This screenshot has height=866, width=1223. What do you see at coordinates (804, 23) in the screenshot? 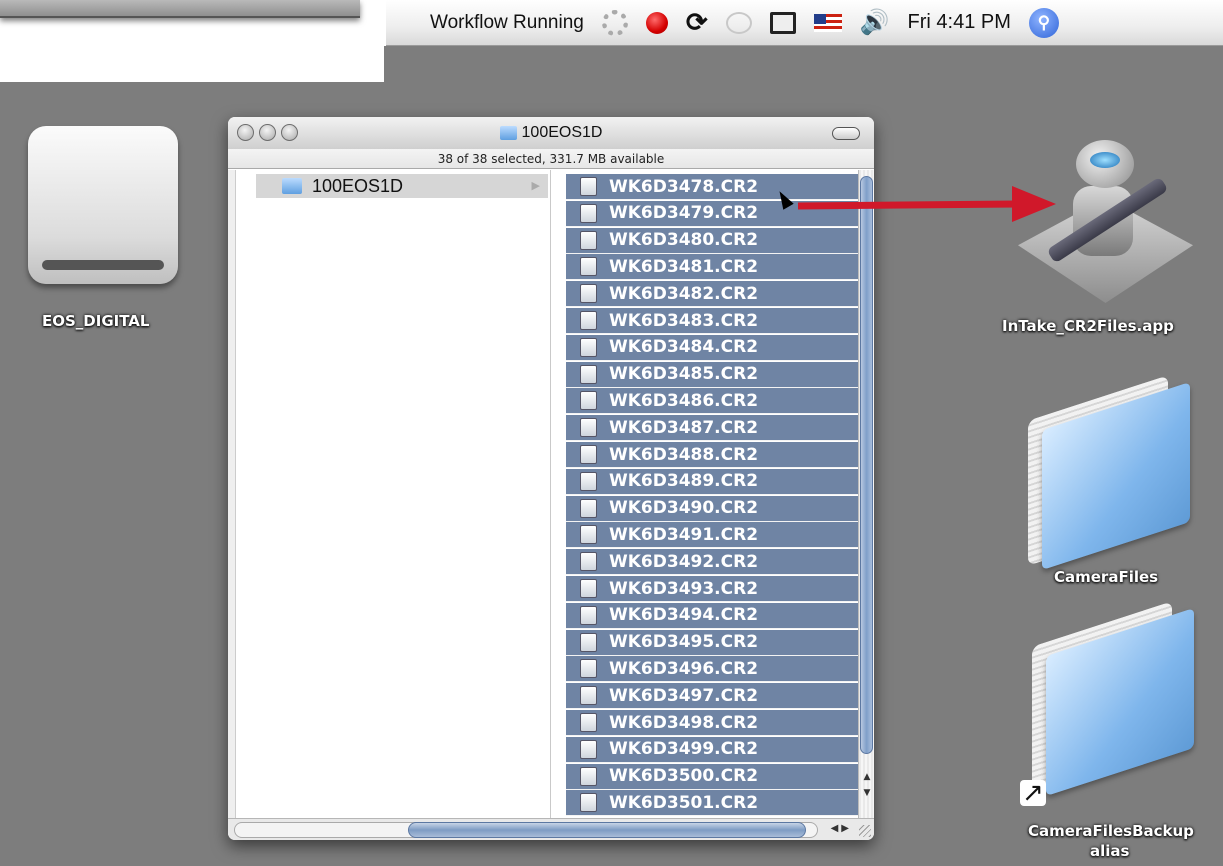
I see `menubar: Workflow Running ⟳ 🔊 Fri 4:41 PM ⚲` at bounding box center [804, 23].